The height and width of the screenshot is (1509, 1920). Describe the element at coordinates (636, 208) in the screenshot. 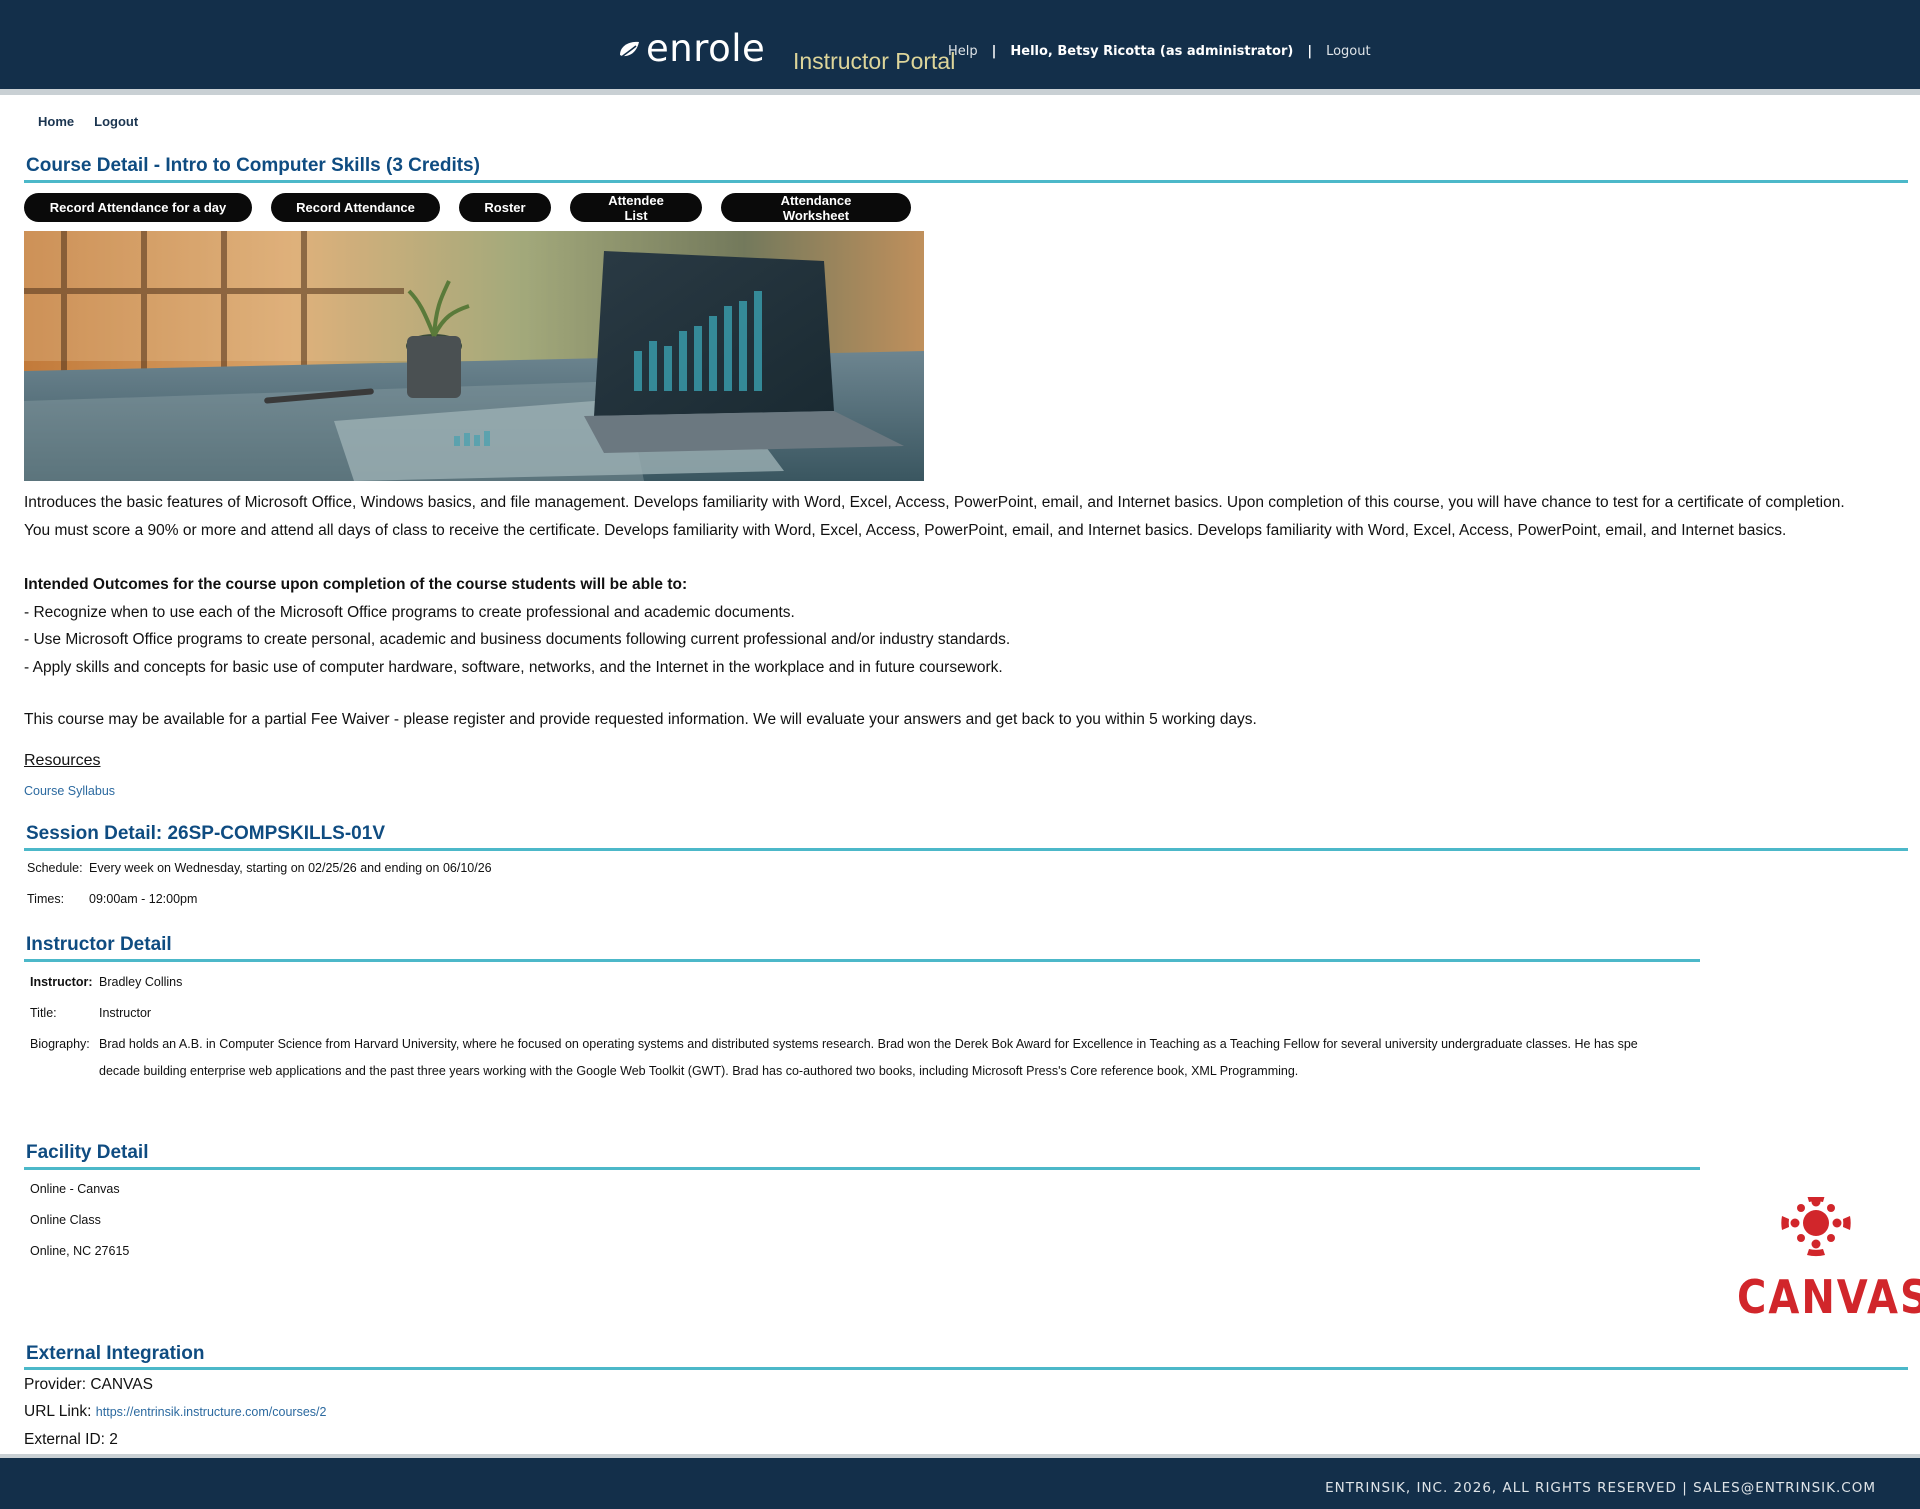

I see `attendee-list-button: Attendee List` at that location.